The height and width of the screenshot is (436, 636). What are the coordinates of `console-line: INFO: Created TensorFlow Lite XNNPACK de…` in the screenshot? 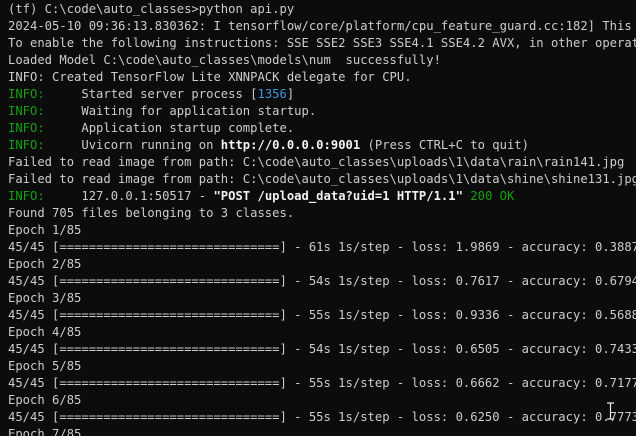 It's located at (210, 77).